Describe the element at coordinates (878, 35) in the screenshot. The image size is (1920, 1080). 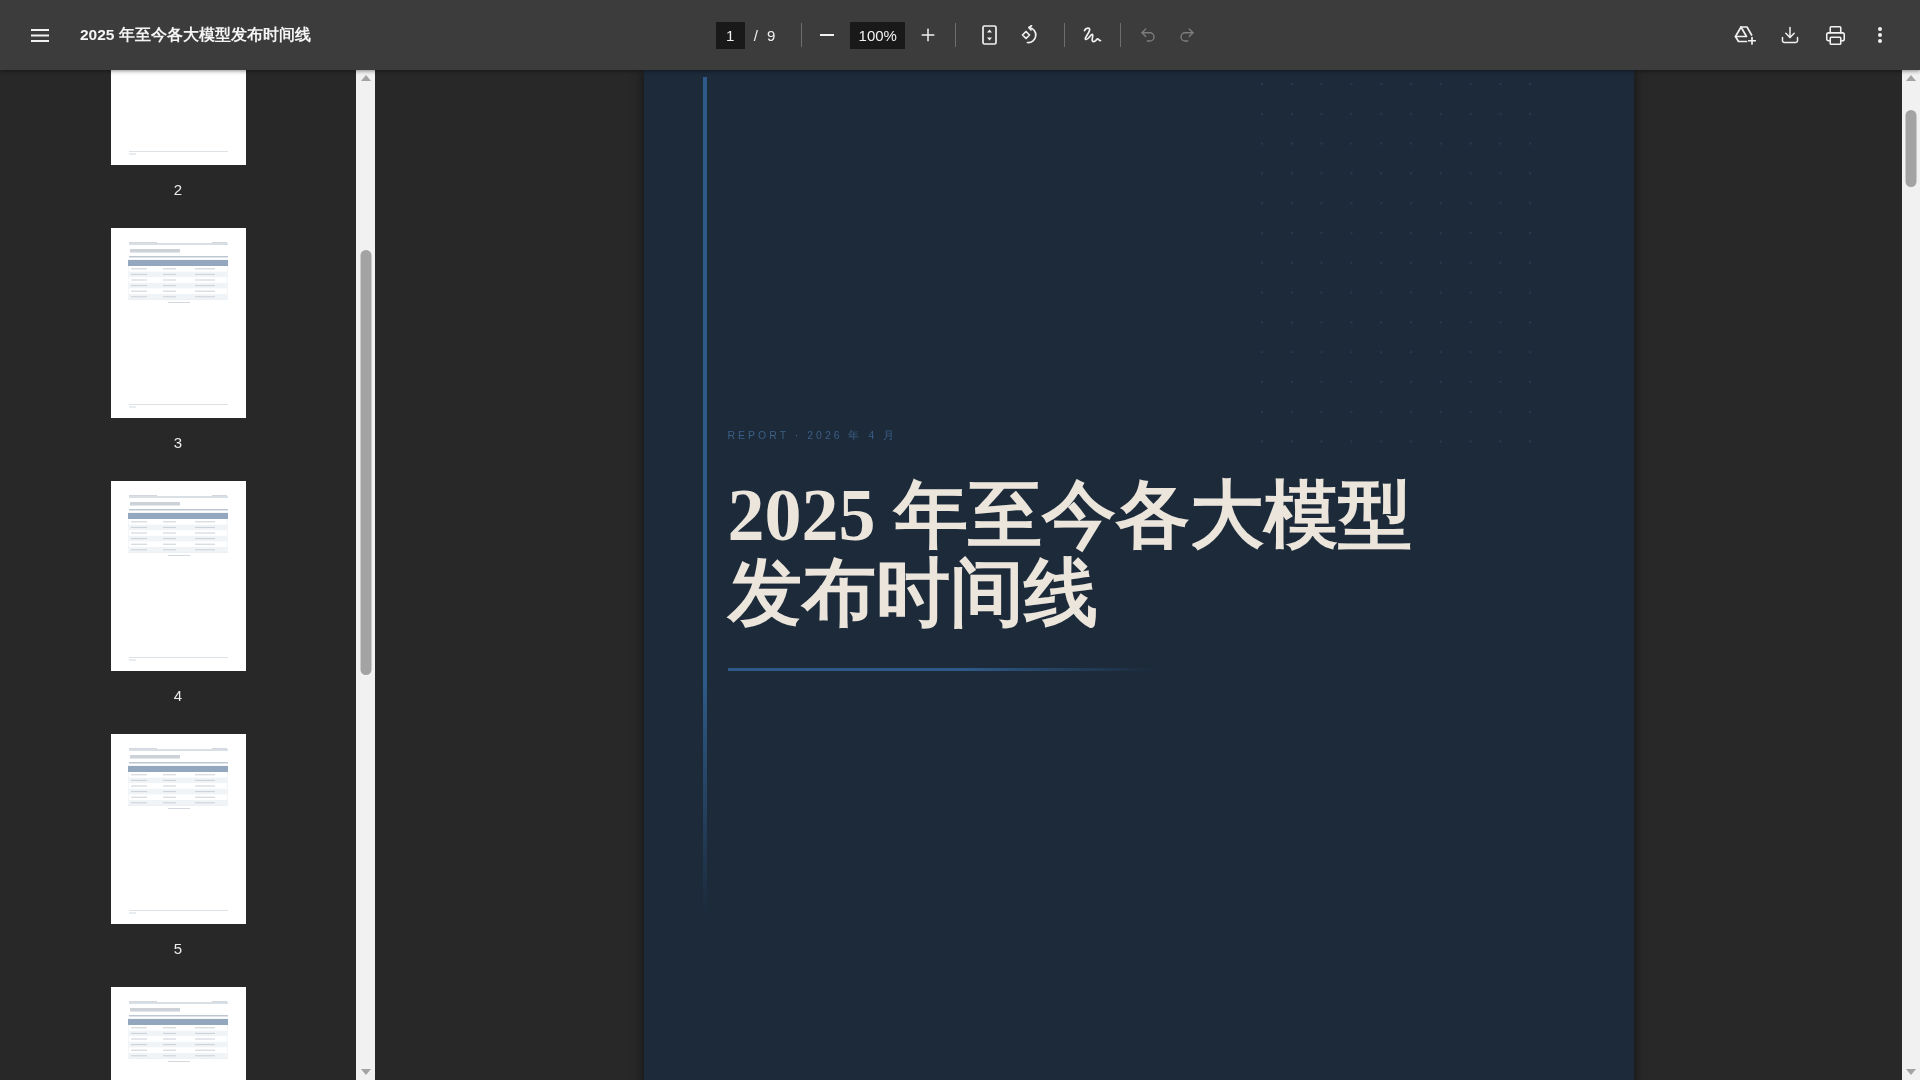
I see `zoom-field: 100%` at that location.